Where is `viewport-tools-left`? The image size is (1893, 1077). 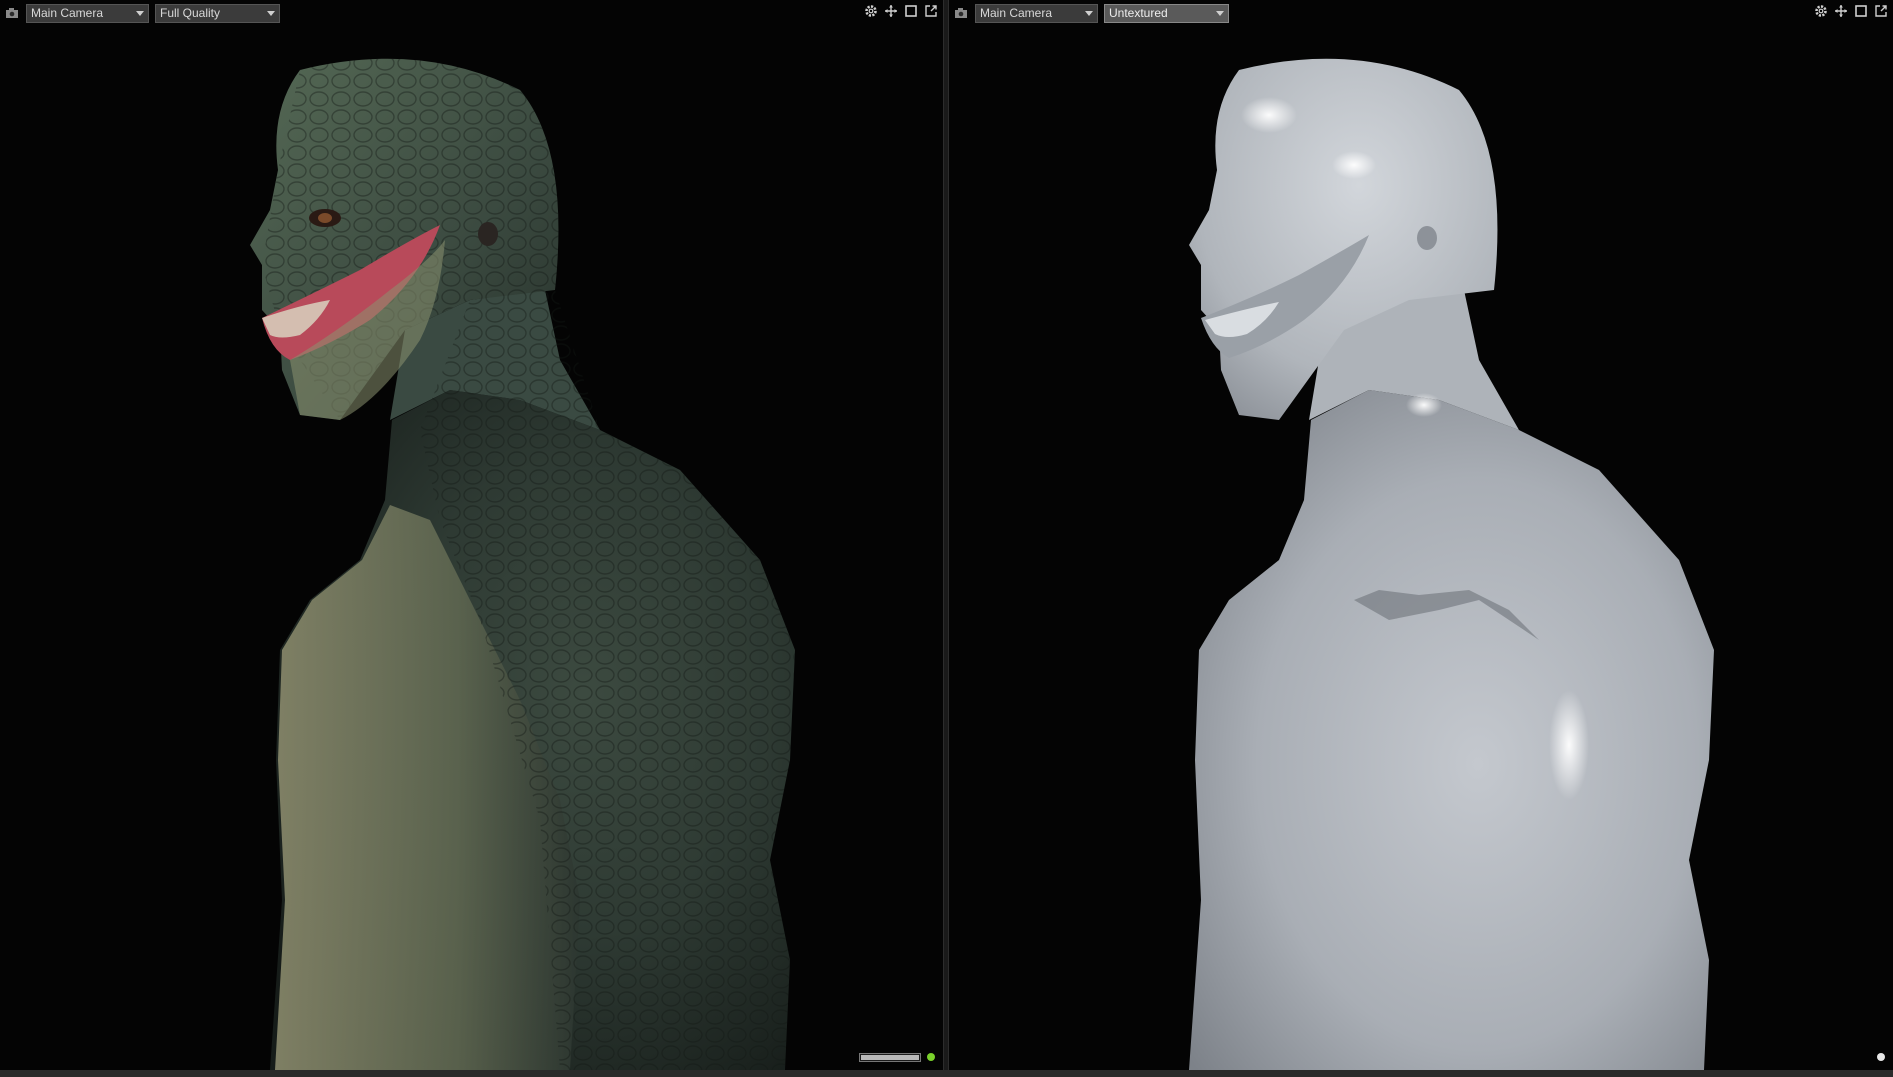 viewport-tools-left is located at coordinates (901, 11).